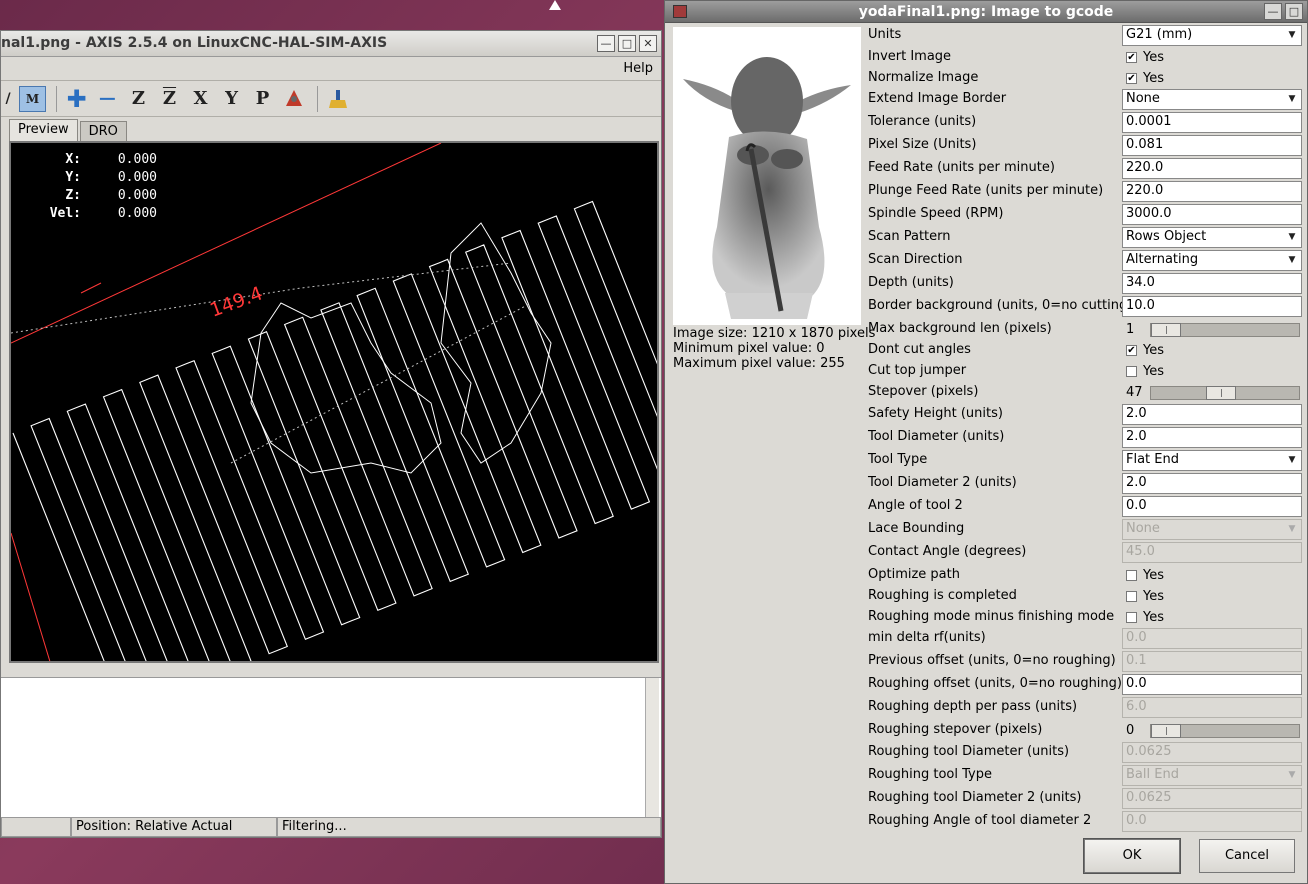 This screenshot has height=884, width=1308. What do you see at coordinates (1087, 168) in the screenshot?
I see `param-row-feed-rate-units-per-minute: Feed Rate (units per minute) 220.0` at bounding box center [1087, 168].